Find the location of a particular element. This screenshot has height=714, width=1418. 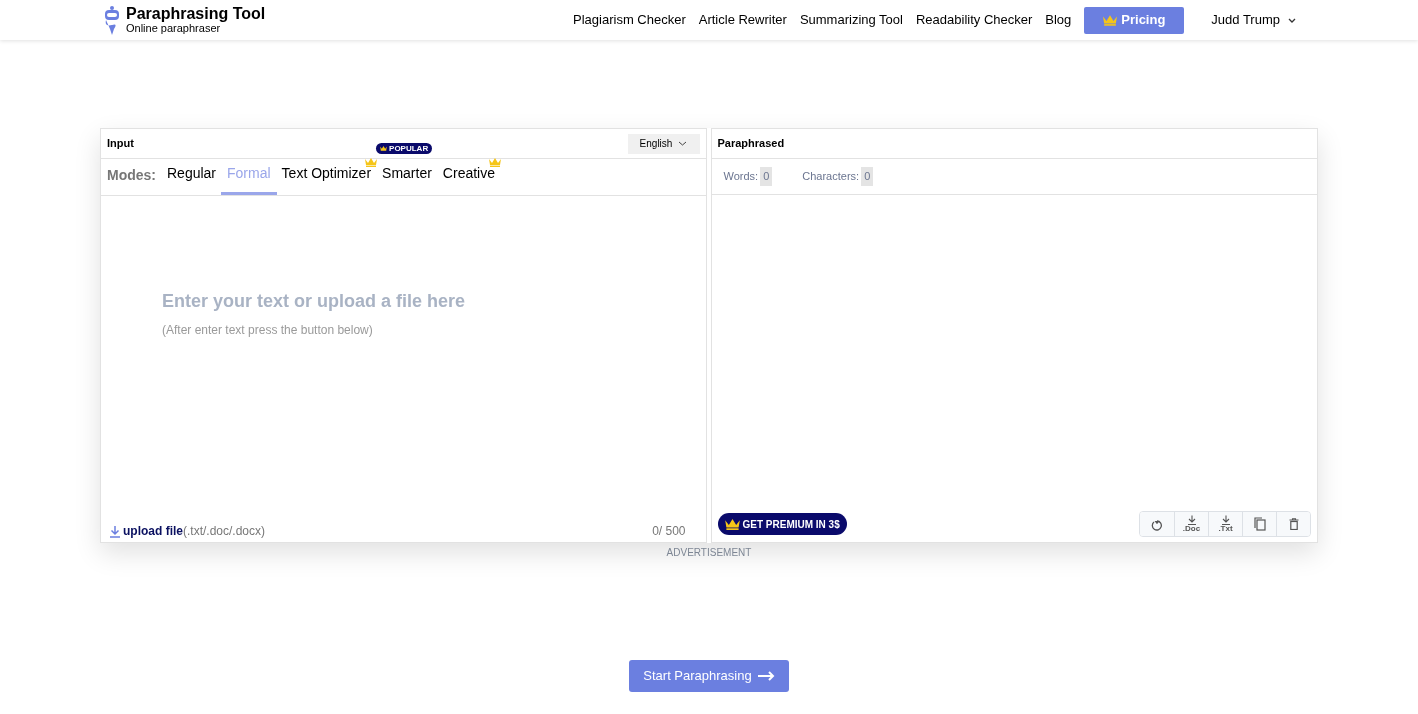

nav-link: Article Rewriter is located at coordinates (742, 20).